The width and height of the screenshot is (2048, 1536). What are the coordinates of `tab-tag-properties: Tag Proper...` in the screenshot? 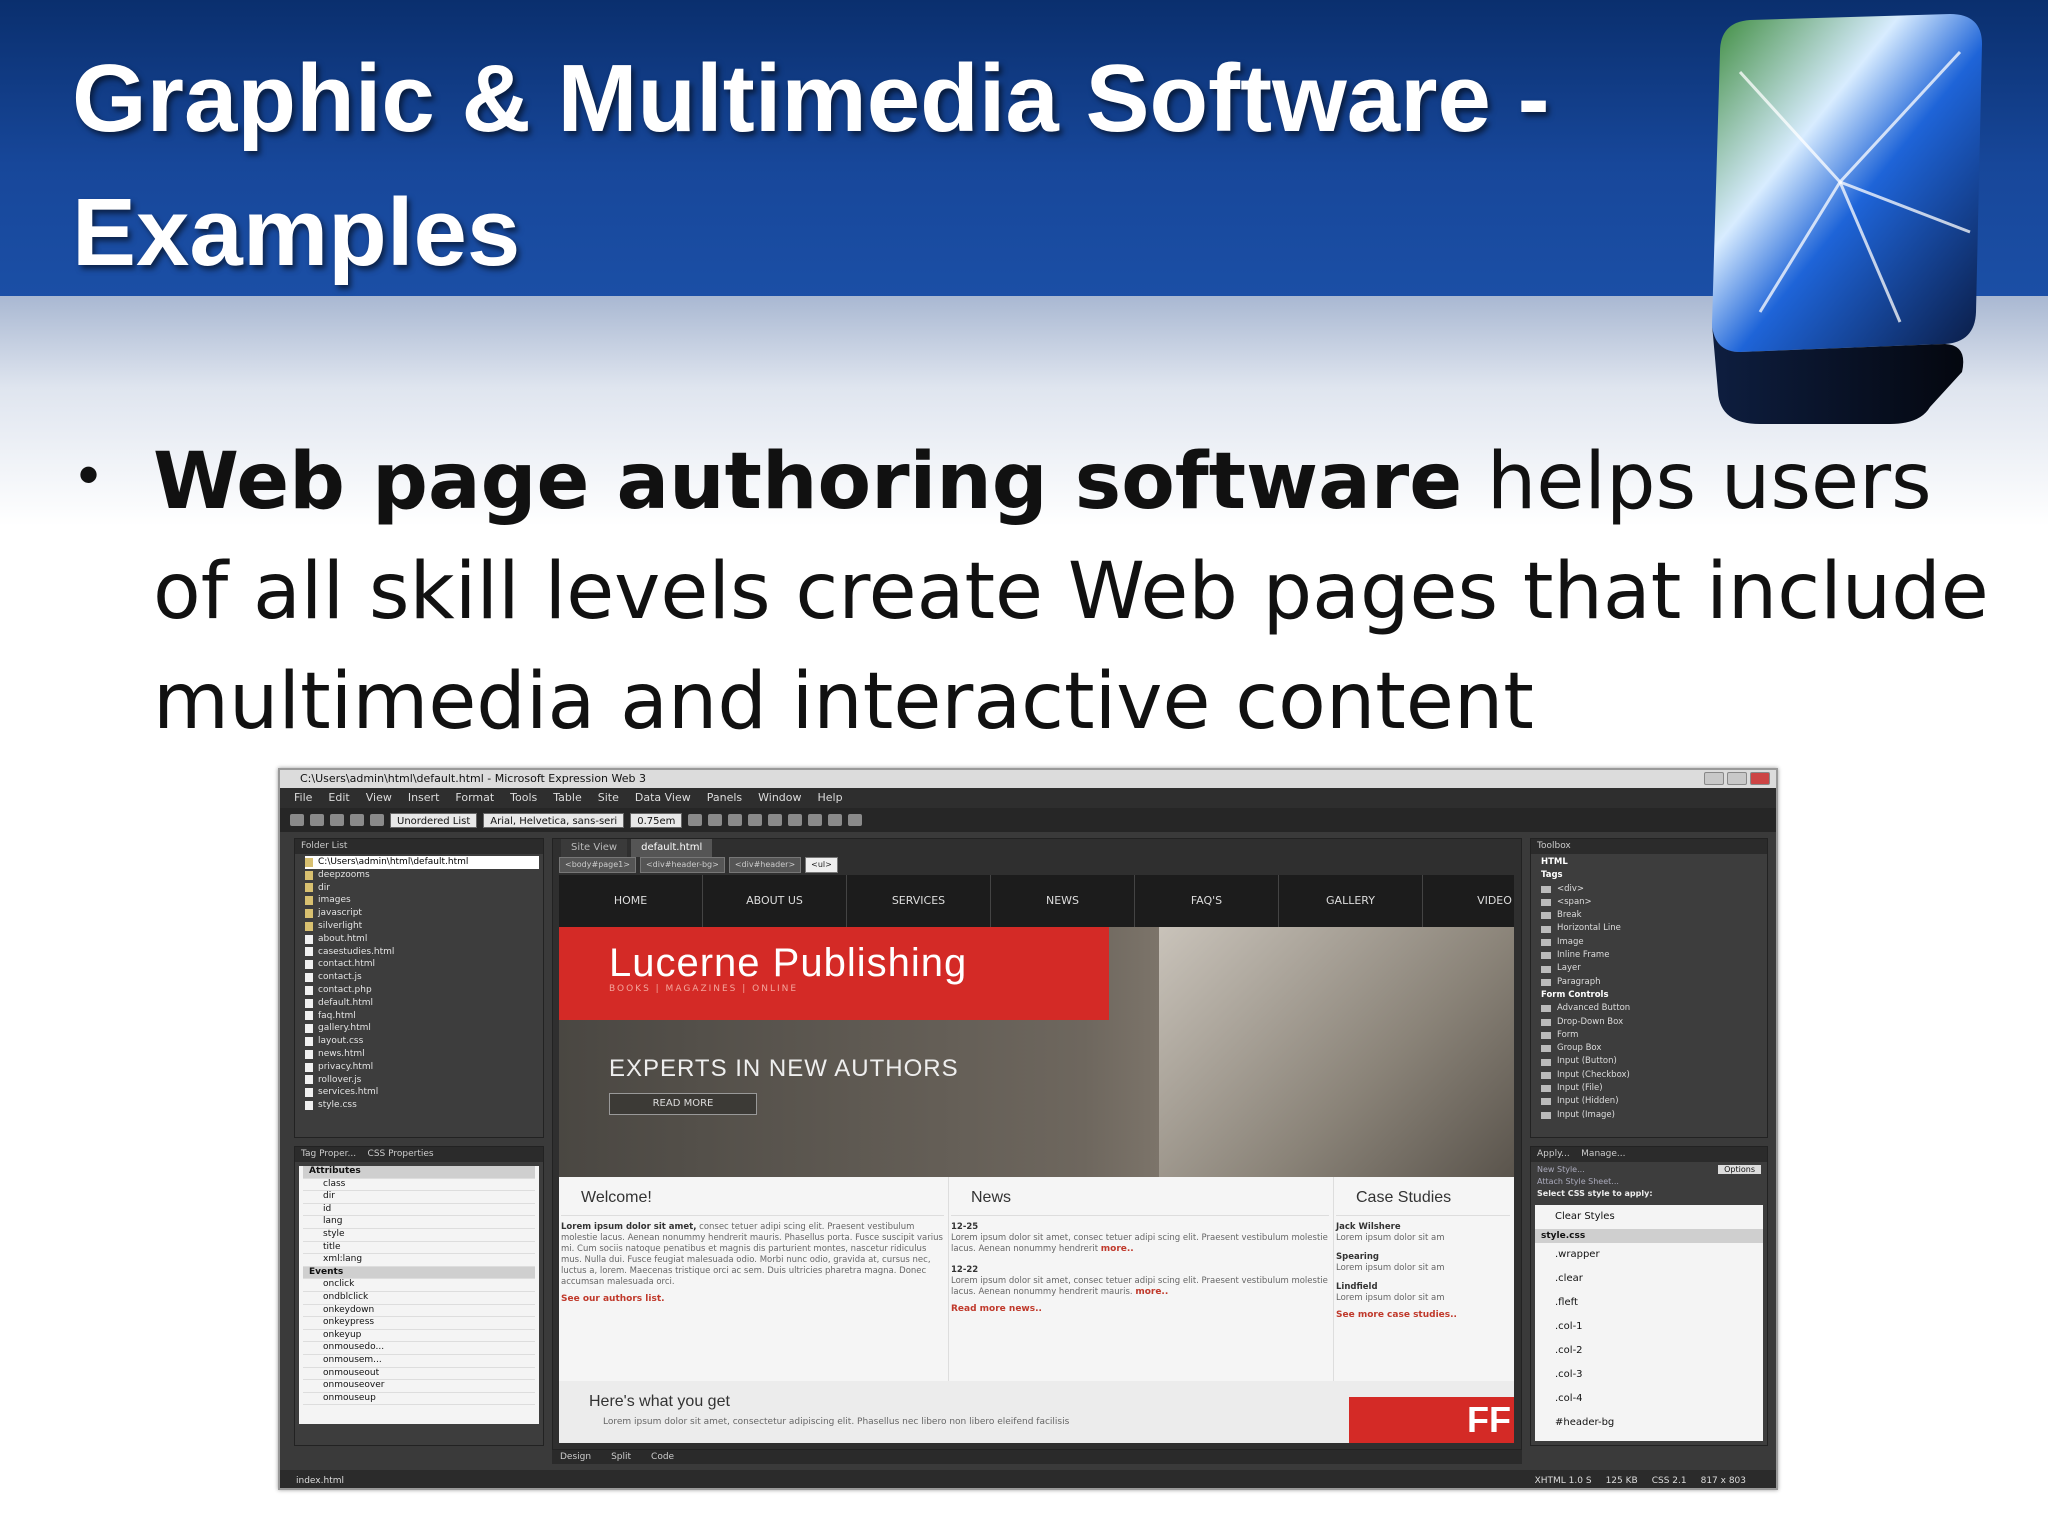 It's located at (328, 1154).